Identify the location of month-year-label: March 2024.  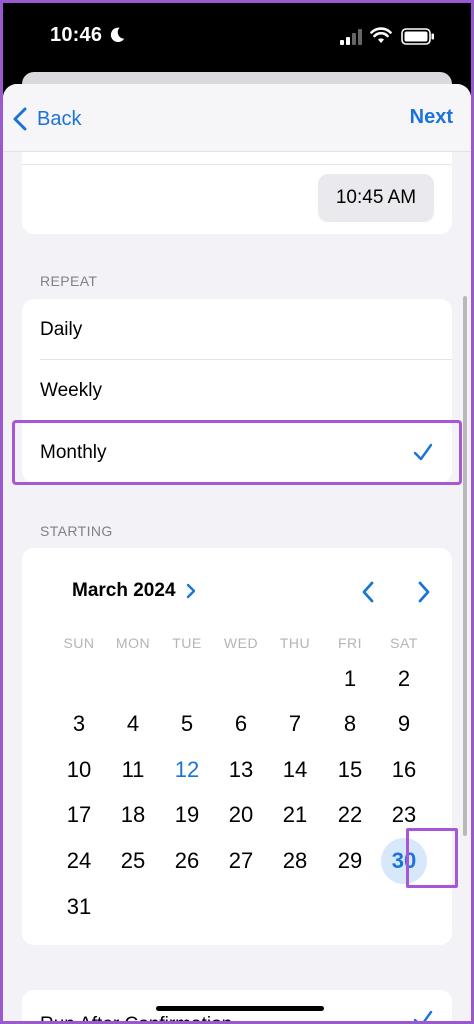
(124, 590).